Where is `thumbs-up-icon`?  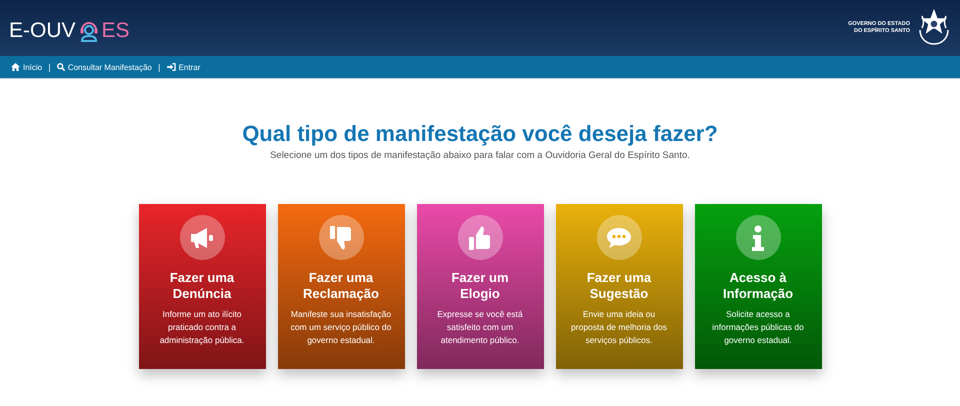 thumbs-up-icon is located at coordinates (480, 237).